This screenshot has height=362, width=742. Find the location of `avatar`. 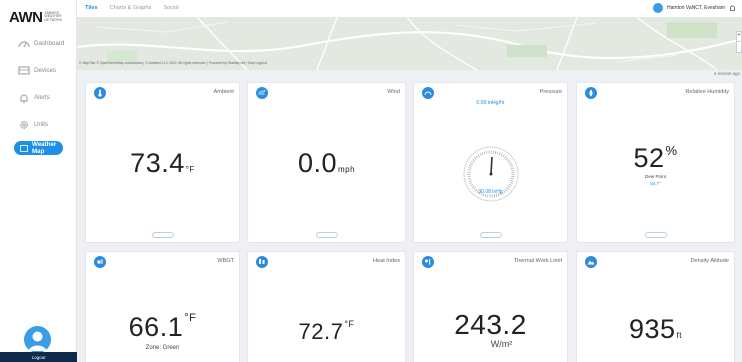

avatar is located at coordinates (37, 339).